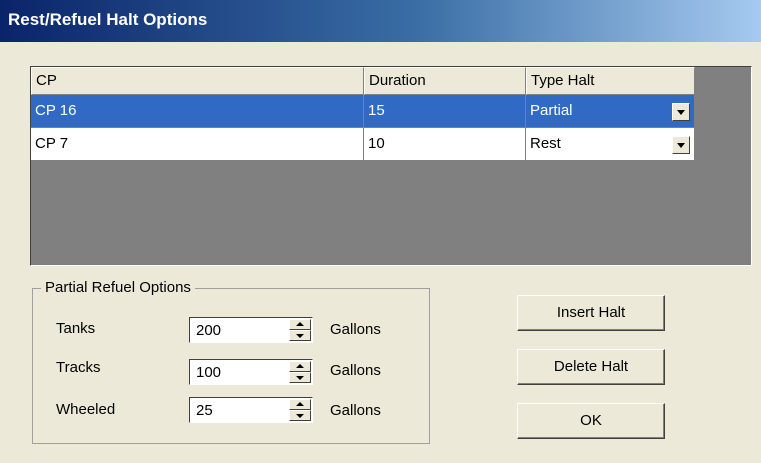 The height and width of the screenshot is (463, 761). I want to click on window-title: Rest/Refuel Halt Options, so click(108, 19).